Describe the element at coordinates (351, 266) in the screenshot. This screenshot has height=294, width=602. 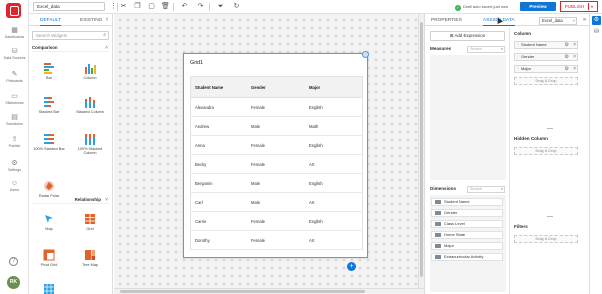
I see `add-widget-button: +` at that location.